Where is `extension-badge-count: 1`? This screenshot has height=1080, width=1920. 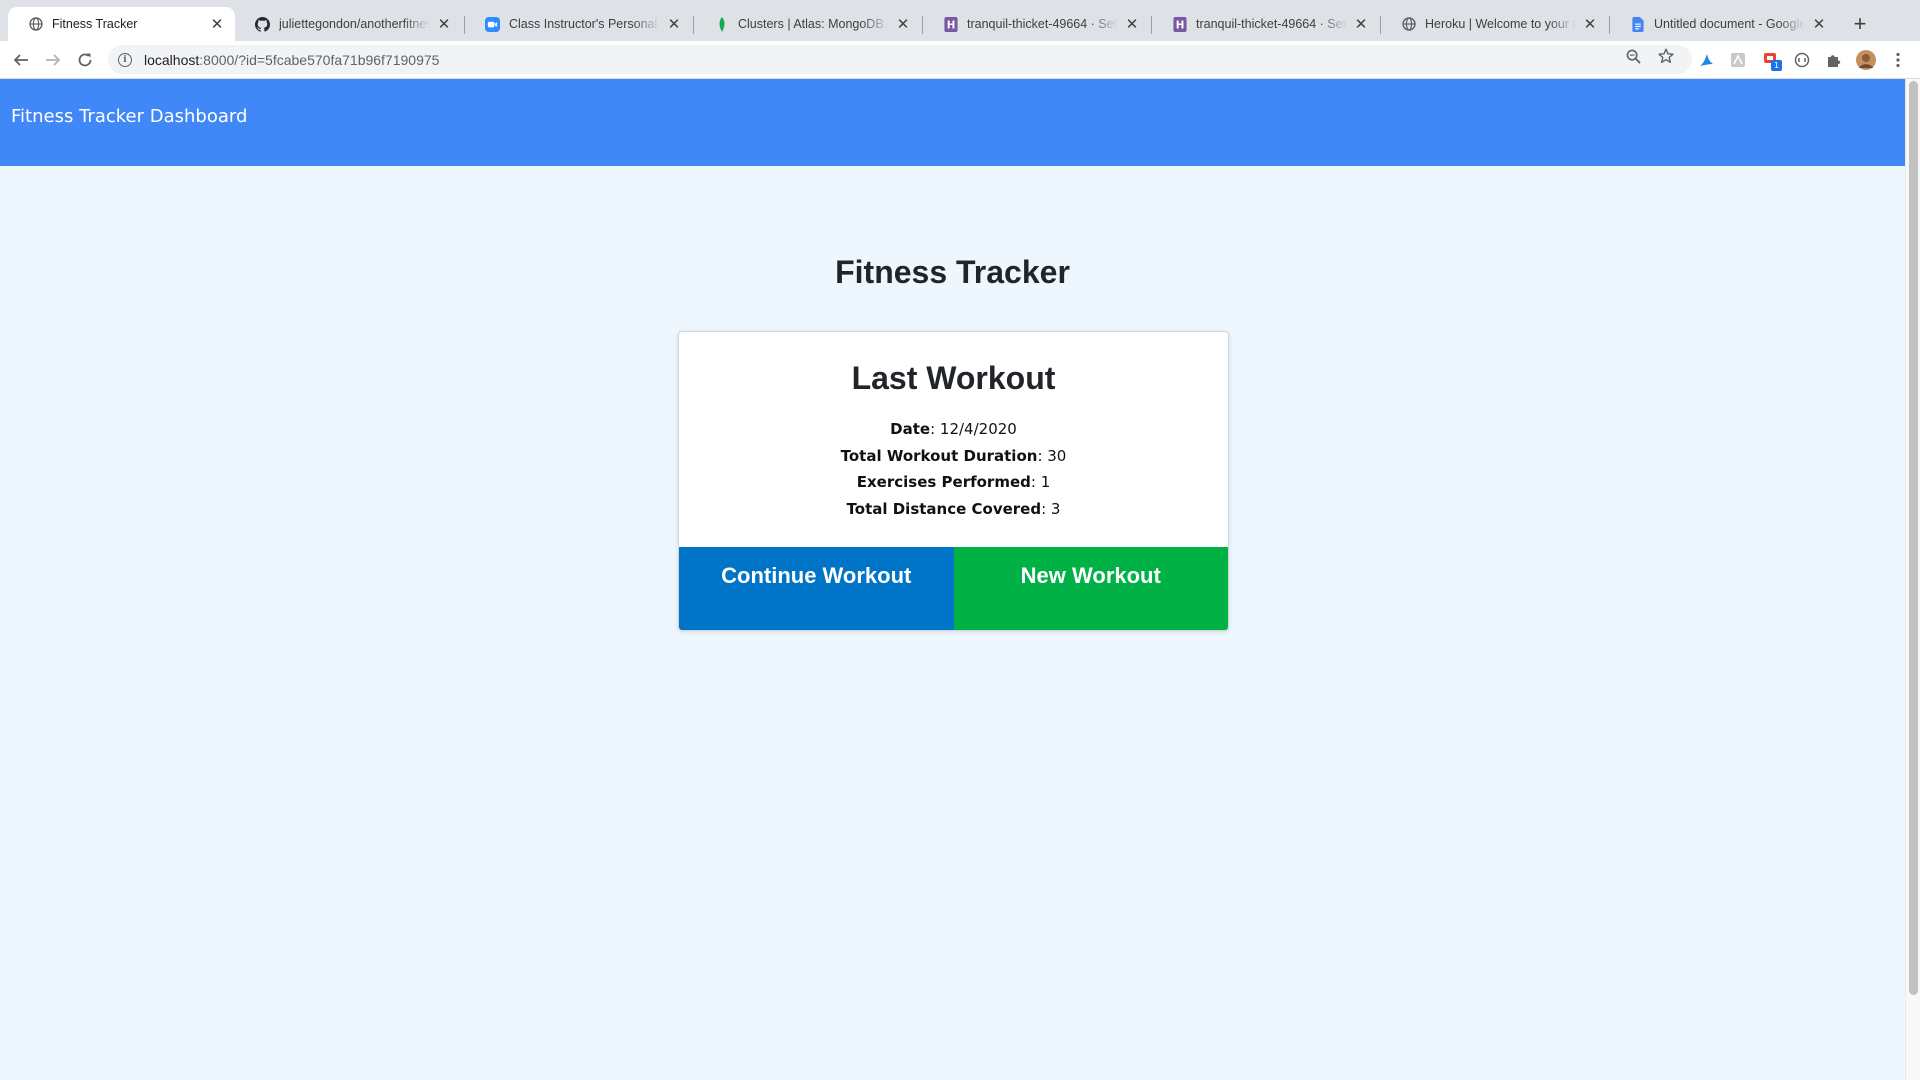 extension-badge-count: 1 is located at coordinates (1776, 65).